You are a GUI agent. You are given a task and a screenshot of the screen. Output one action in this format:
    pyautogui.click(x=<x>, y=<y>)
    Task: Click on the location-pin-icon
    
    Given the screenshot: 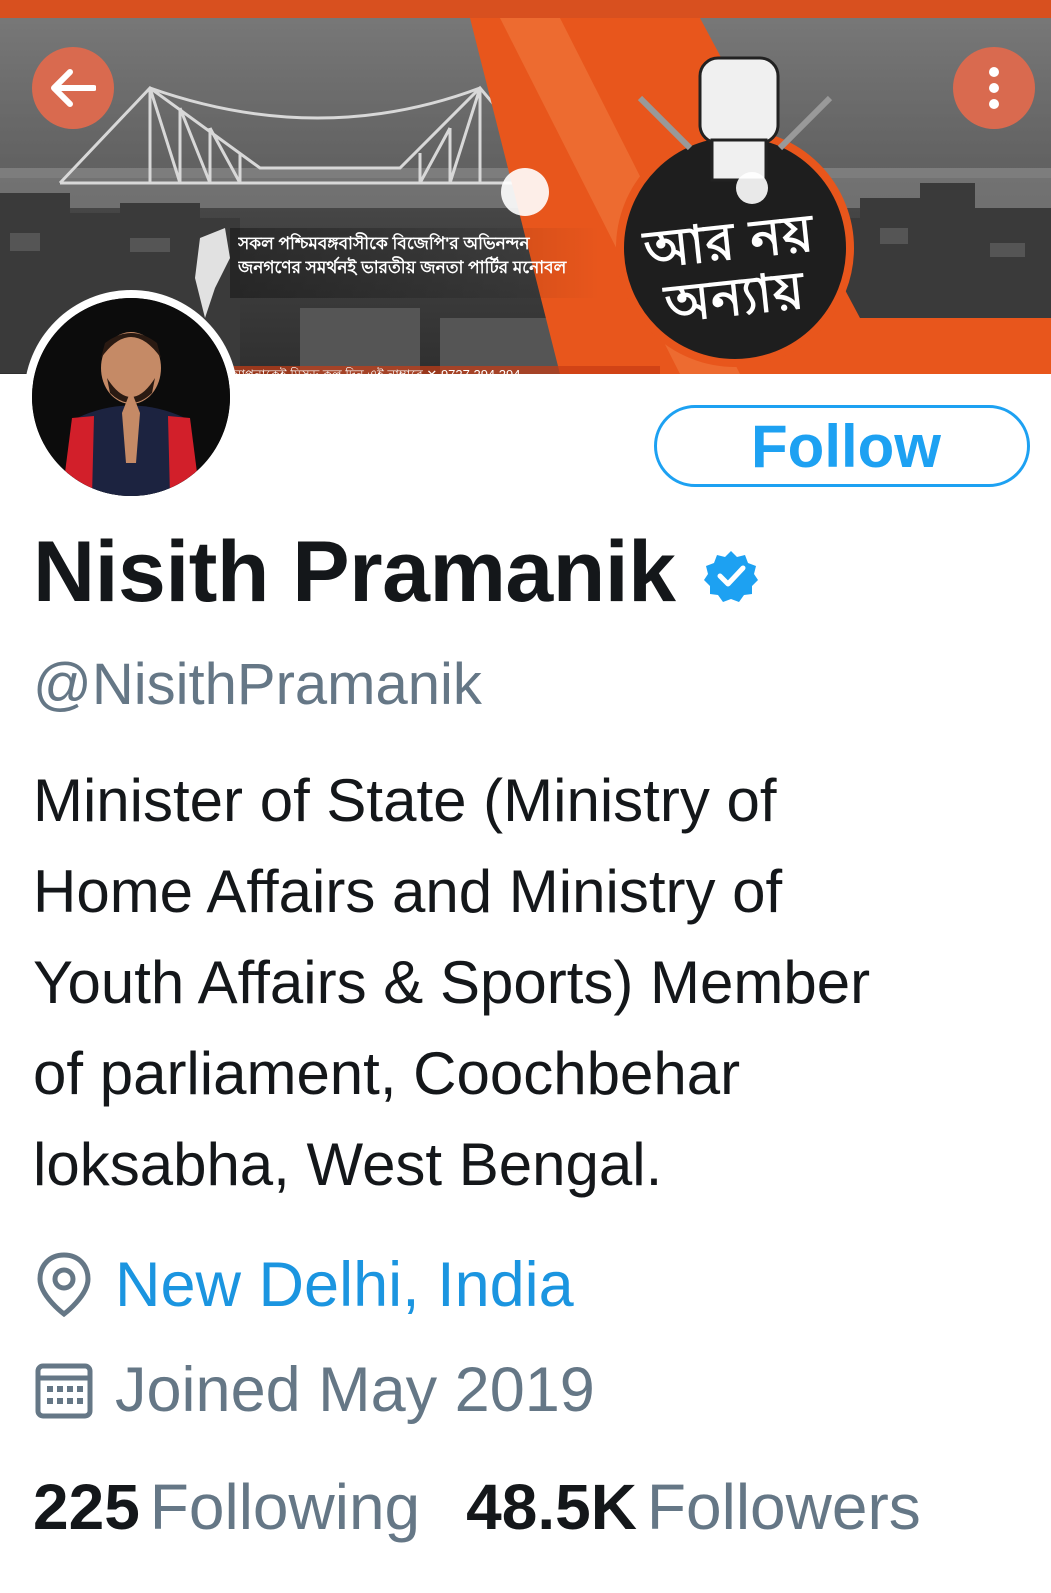 What is the action you would take?
    pyautogui.click(x=64, y=1285)
    